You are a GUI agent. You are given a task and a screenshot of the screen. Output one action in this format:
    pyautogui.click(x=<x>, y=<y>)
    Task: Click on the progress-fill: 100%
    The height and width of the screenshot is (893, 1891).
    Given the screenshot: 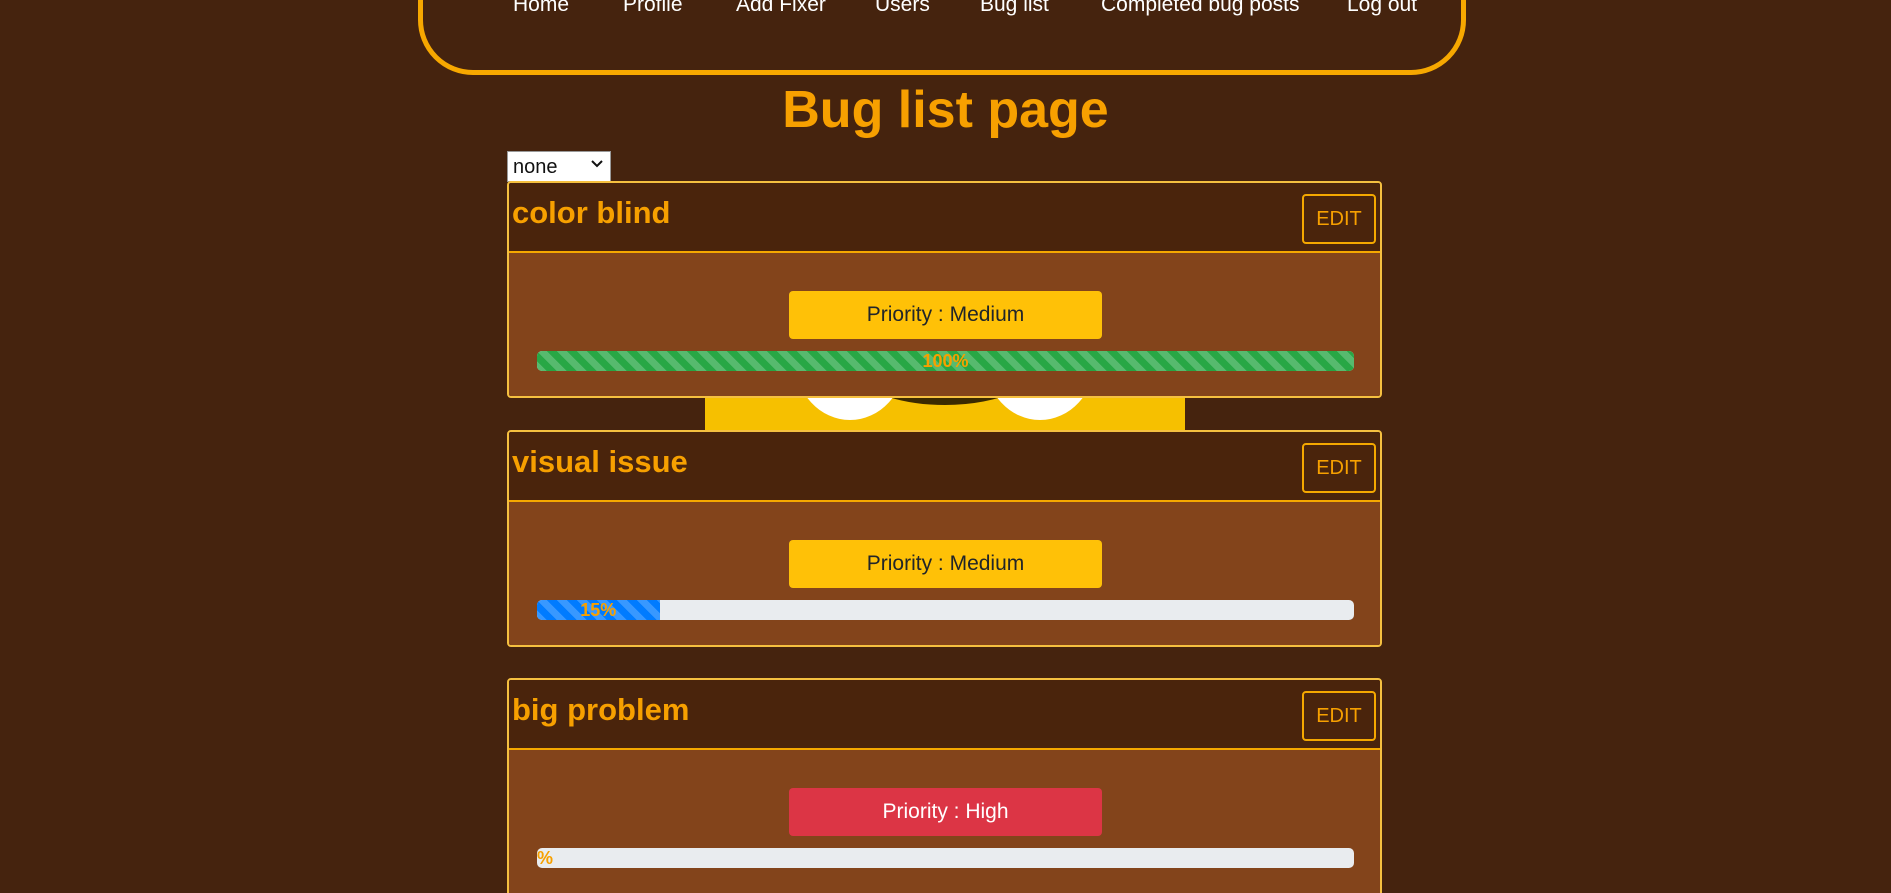 What is the action you would take?
    pyautogui.click(x=945, y=361)
    